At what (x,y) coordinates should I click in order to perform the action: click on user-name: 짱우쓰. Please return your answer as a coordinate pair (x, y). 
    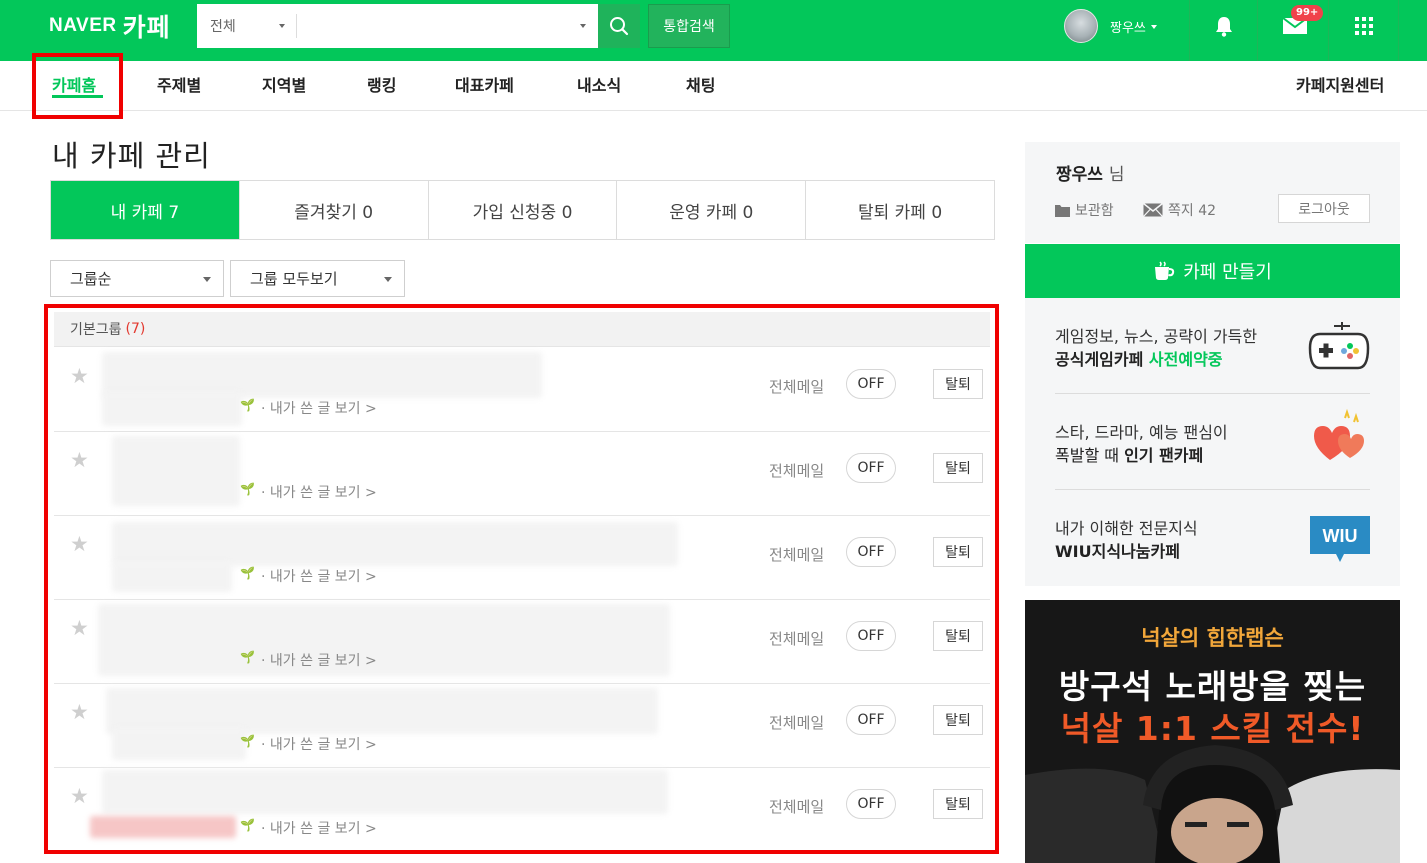
    Looking at the image, I should click on (1128, 28).